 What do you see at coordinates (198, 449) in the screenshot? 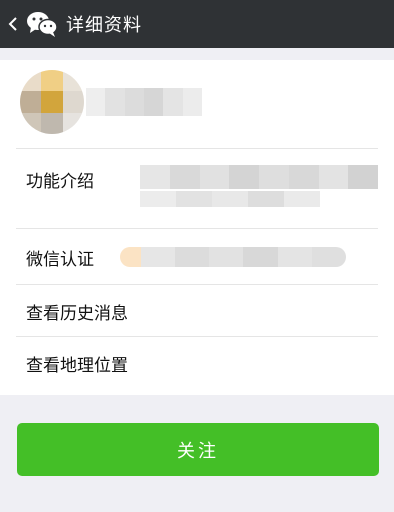
I see `follow-button: 关注` at bounding box center [198, 449].